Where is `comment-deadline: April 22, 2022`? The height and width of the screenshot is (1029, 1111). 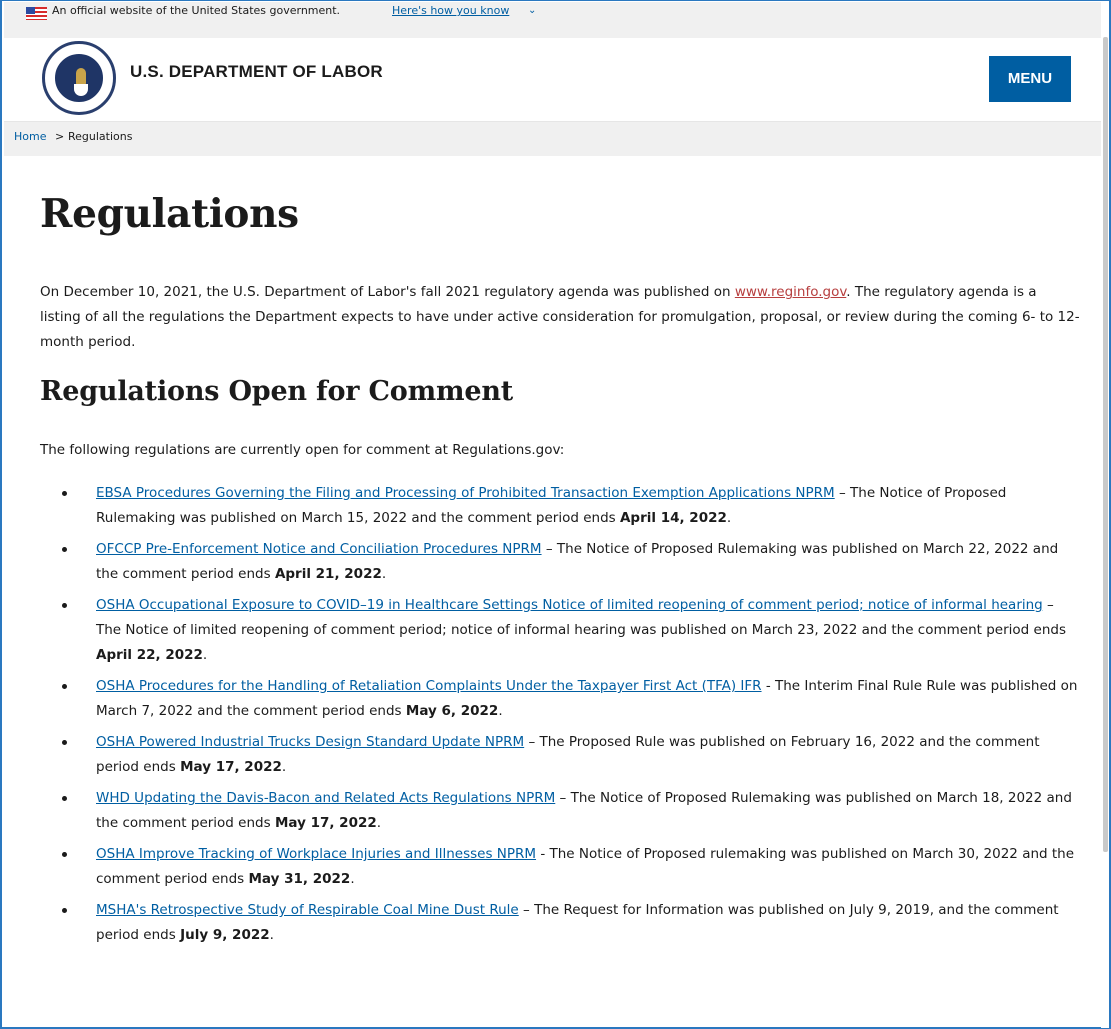
comment-deadline: April 22, 2022 is located at coordinates (149, 655).